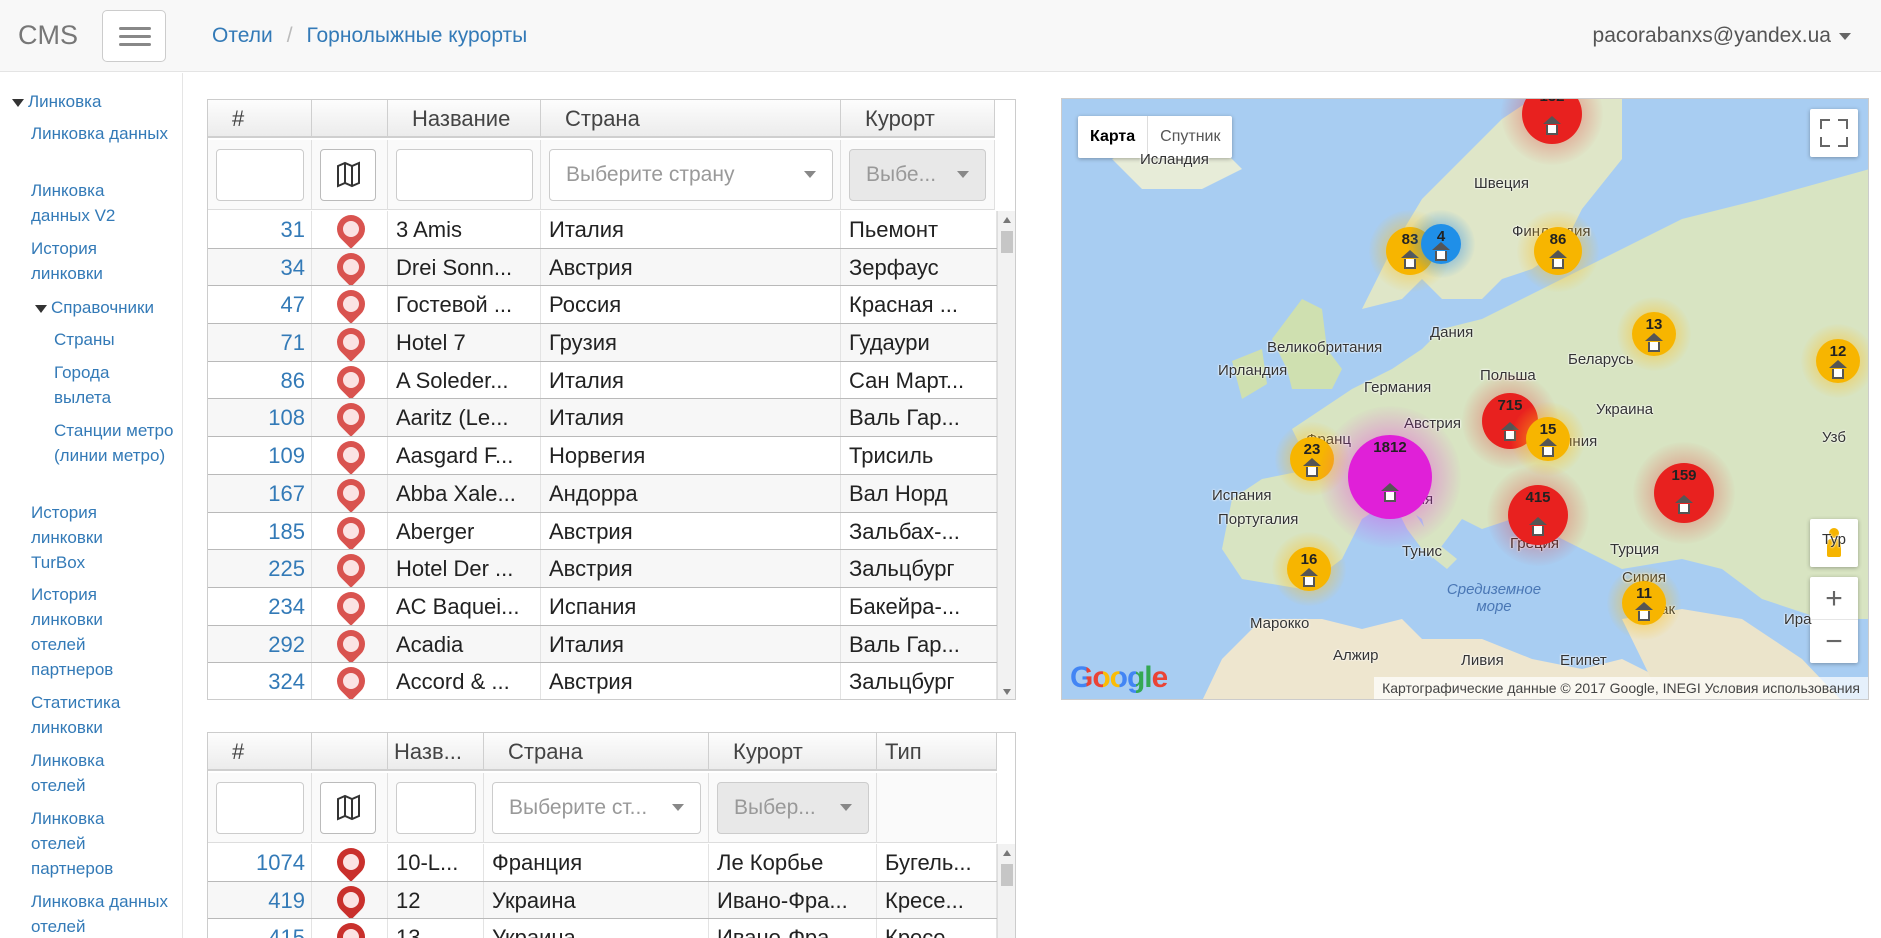  I want to click on scroll-up-icon, so click(1007, 220).